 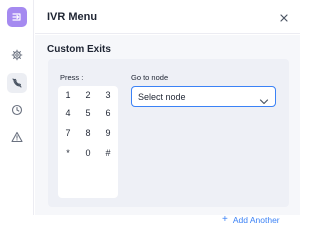 I want to click on press-label: Press :, so click(x=72, y=77).